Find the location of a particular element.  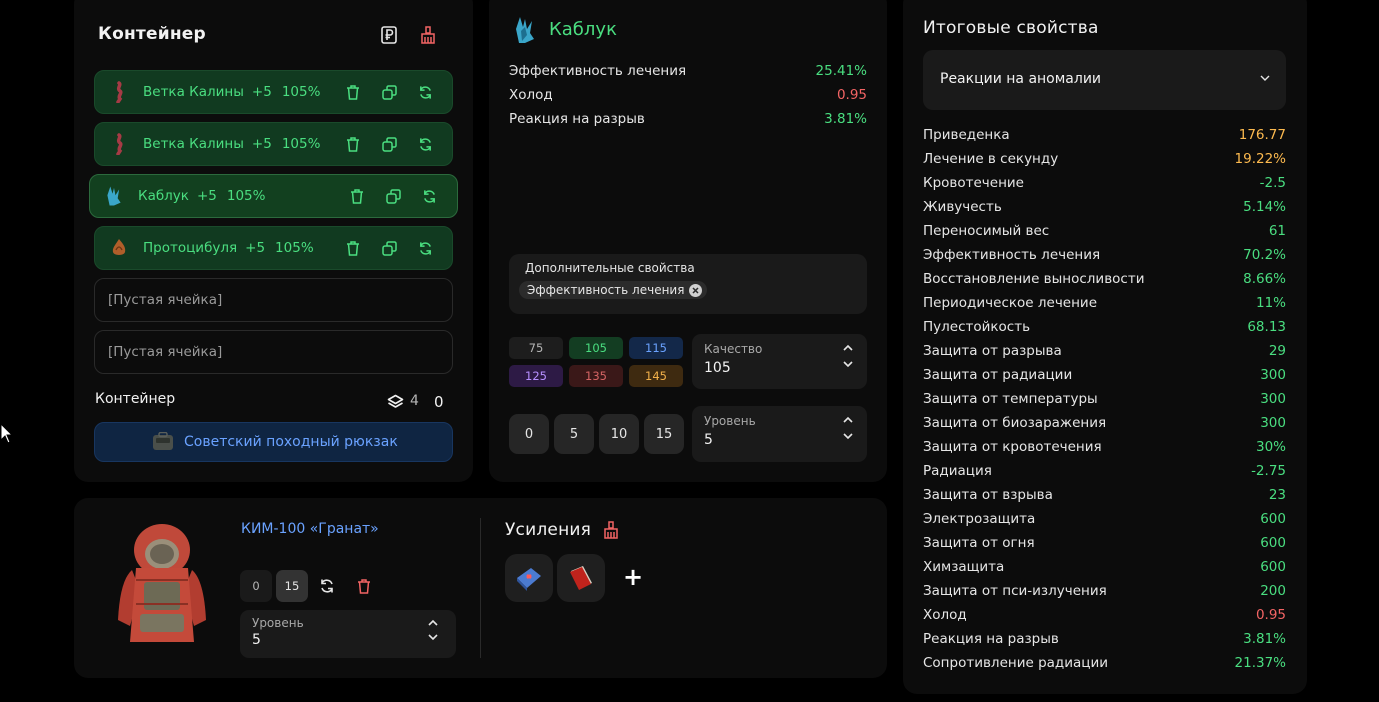

summary-row: Реакция на разрыв 3.81% is located at coordinates (1104, 639).